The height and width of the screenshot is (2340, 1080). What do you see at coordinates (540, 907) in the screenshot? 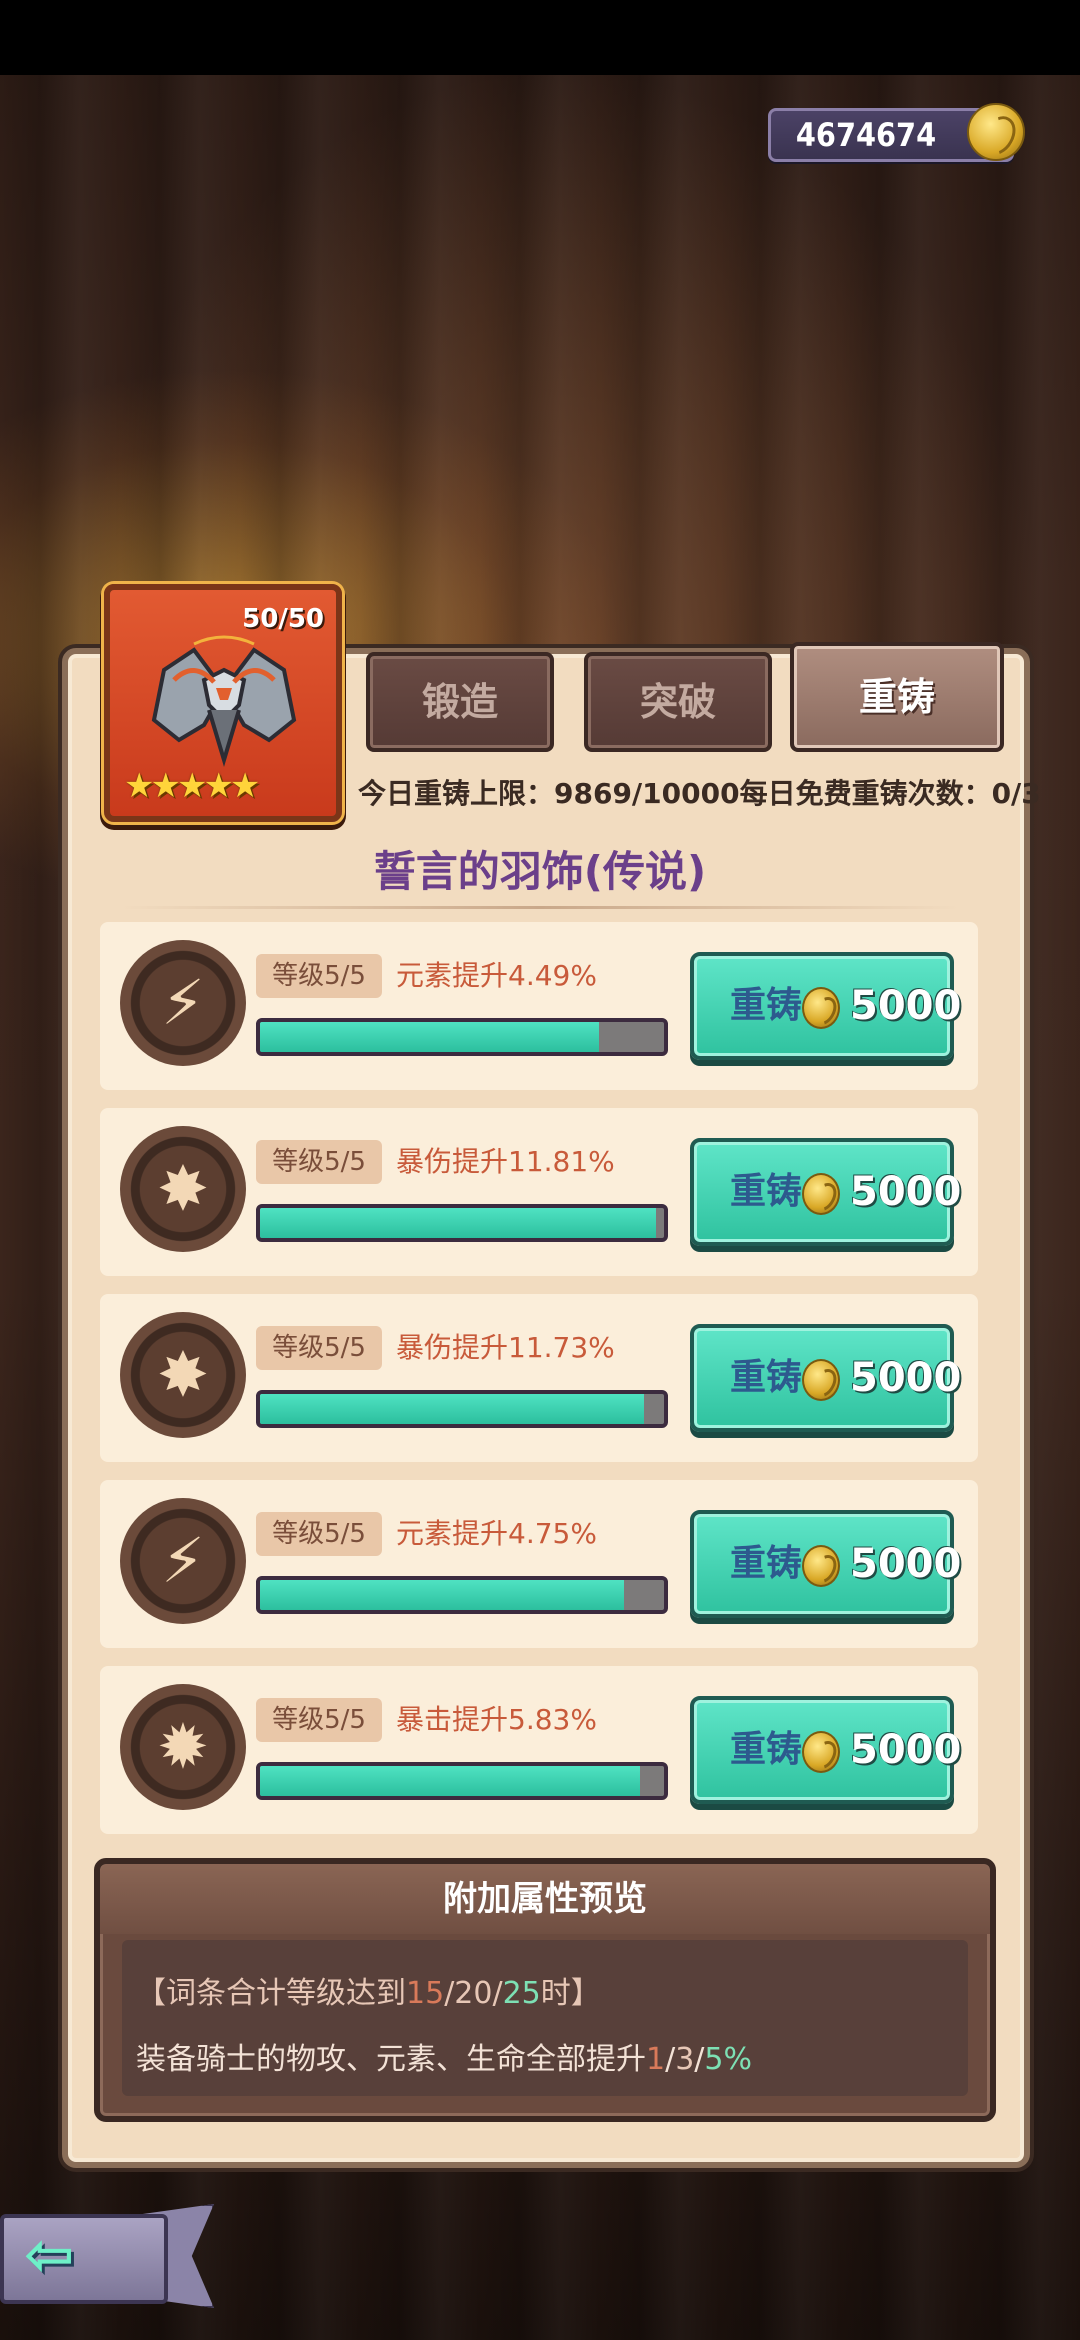
I see `title-divider` at bounding box center [540, 907].